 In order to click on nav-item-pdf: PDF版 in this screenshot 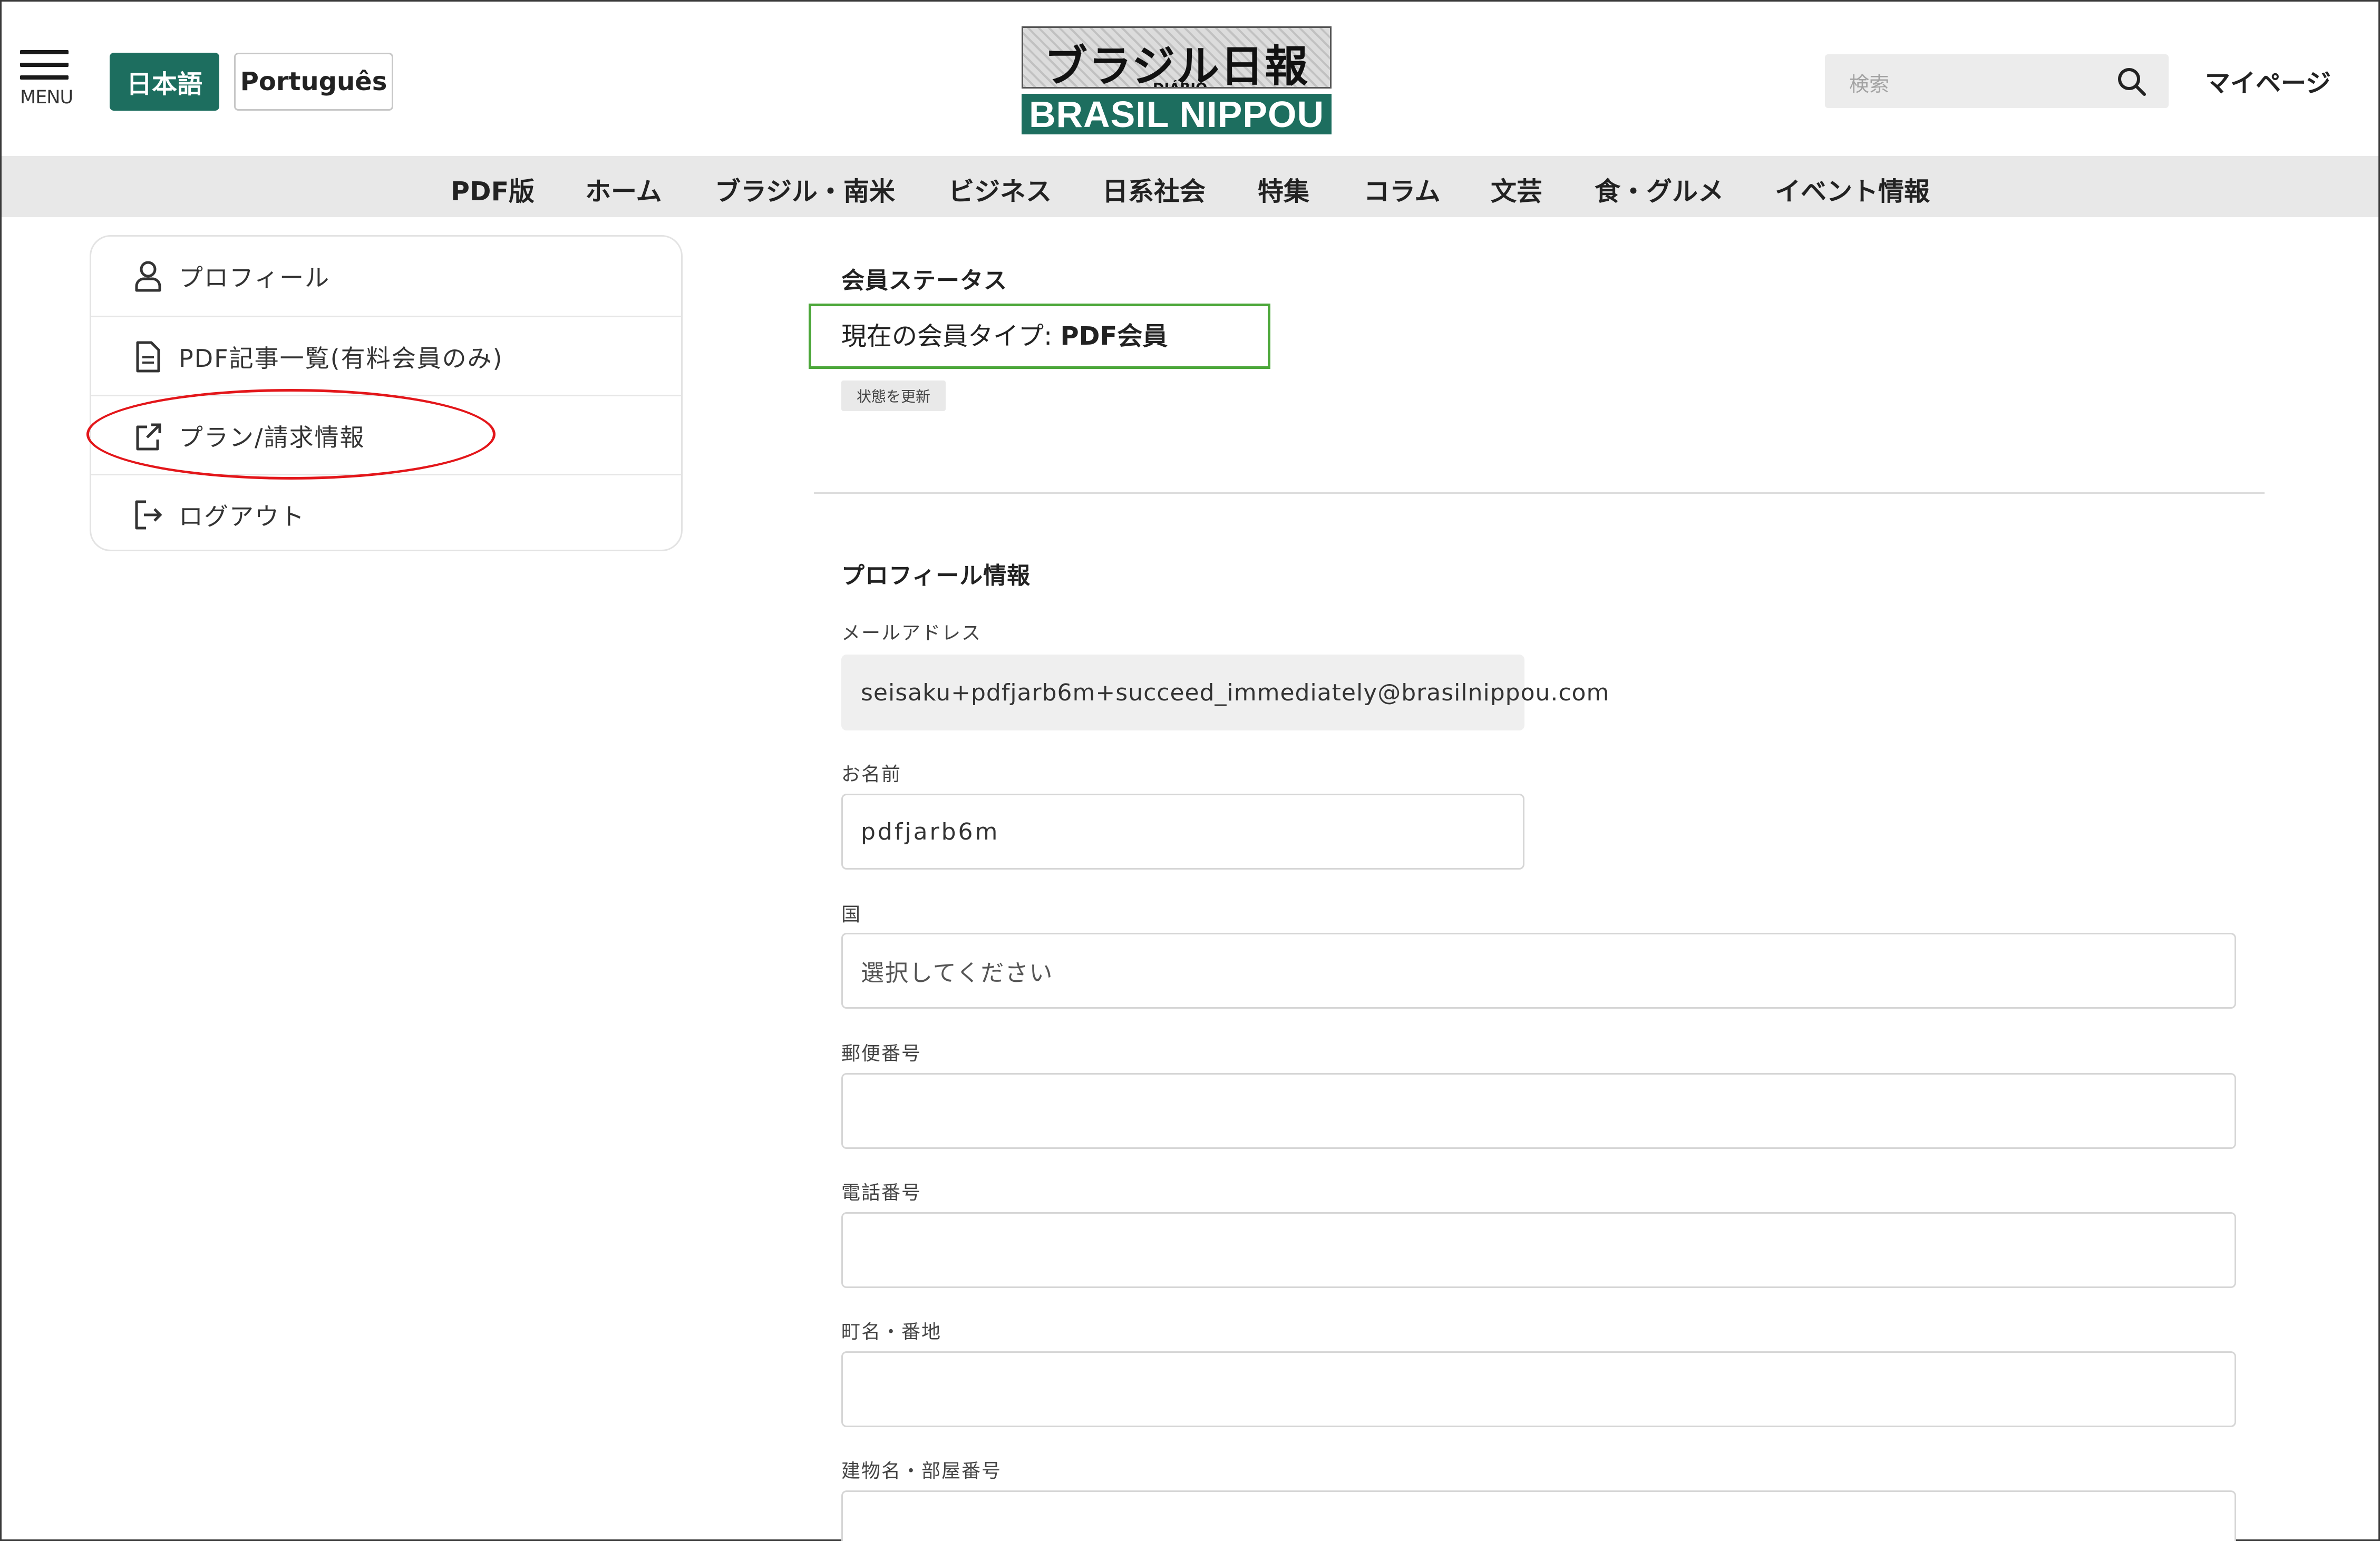, I will do `click(493, 189)`.